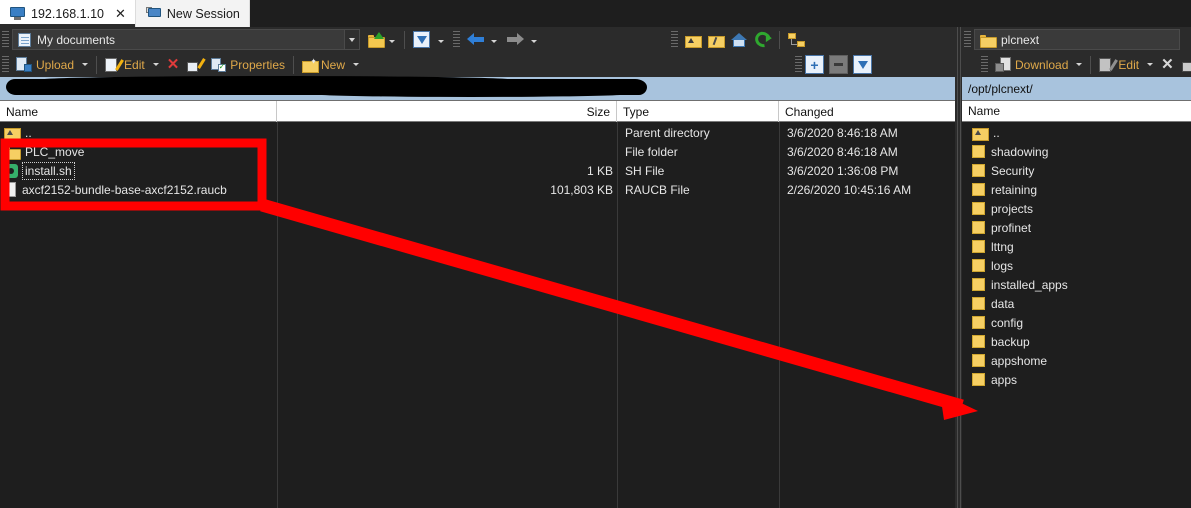 The width and height of the screenshot is (1191, 508). What do you see at coordinates (124, 189) in the screenshot?
I see `file-name: axcf2152-bundle-base-axcf2152.raucb` at bounding box center [124, 189].